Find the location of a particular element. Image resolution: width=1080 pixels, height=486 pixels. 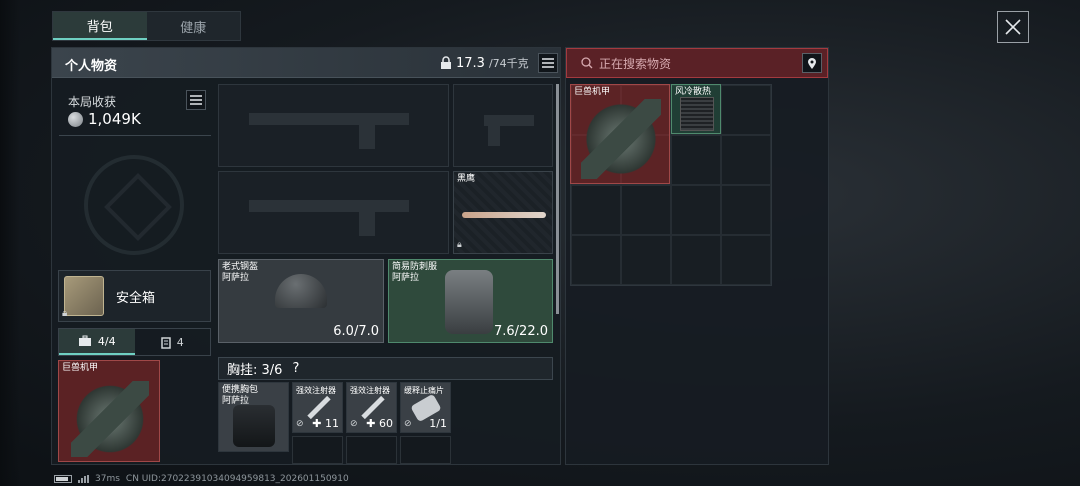

tab-safebox-count: 4/4 is located at coordinates (106, 341).